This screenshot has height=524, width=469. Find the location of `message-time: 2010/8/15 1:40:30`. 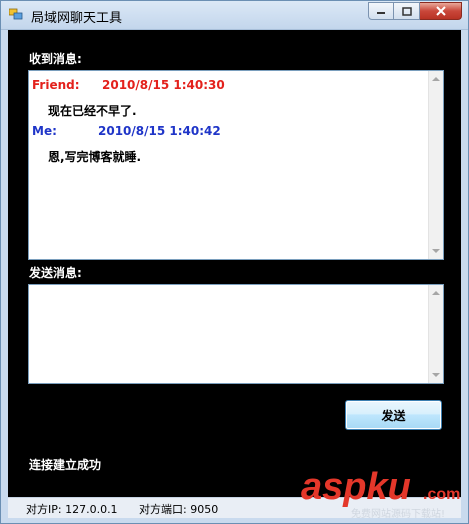

message-time: 2010/8/15 1:40:30 is located at coordinates (163, 85).